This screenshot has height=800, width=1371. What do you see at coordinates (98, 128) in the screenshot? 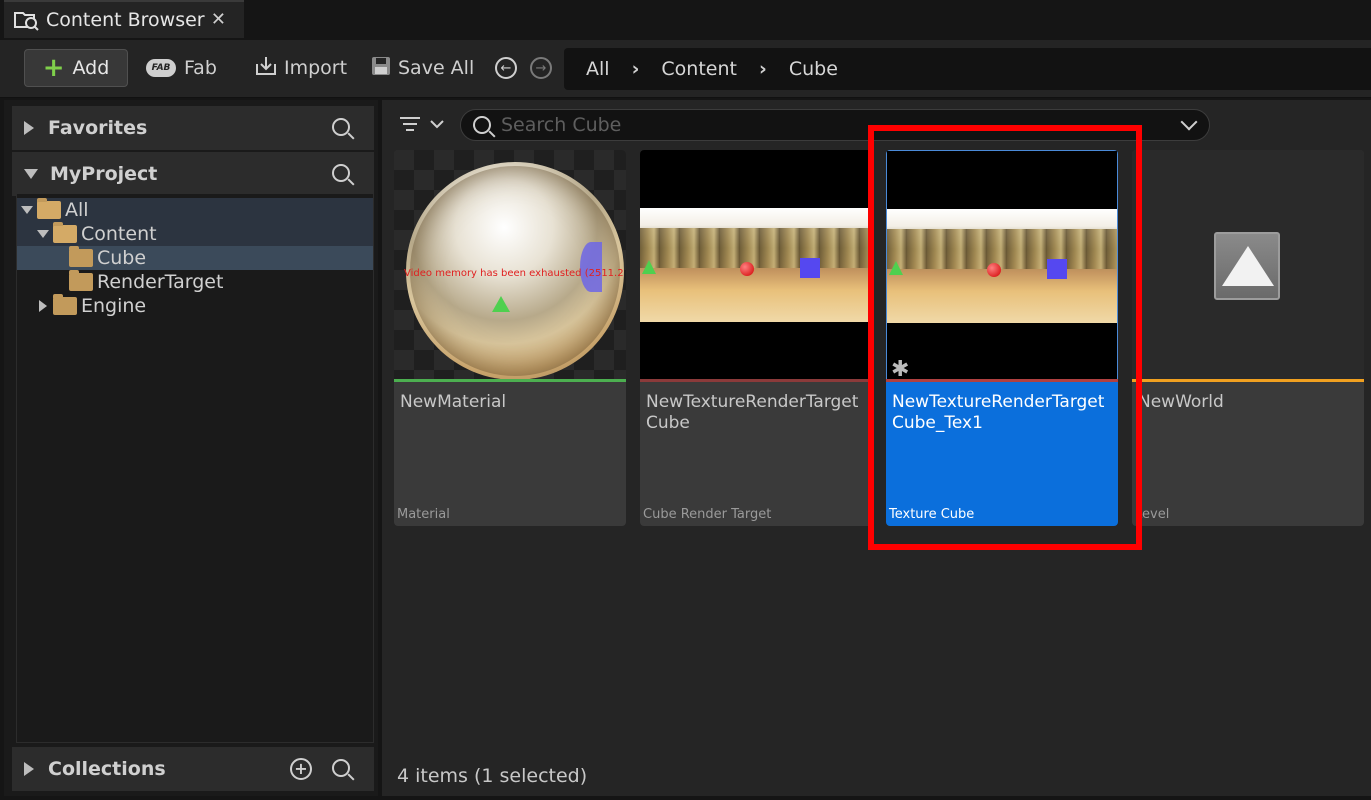
I see `favorites-label: Favorites` at bounding box center [98, 128].